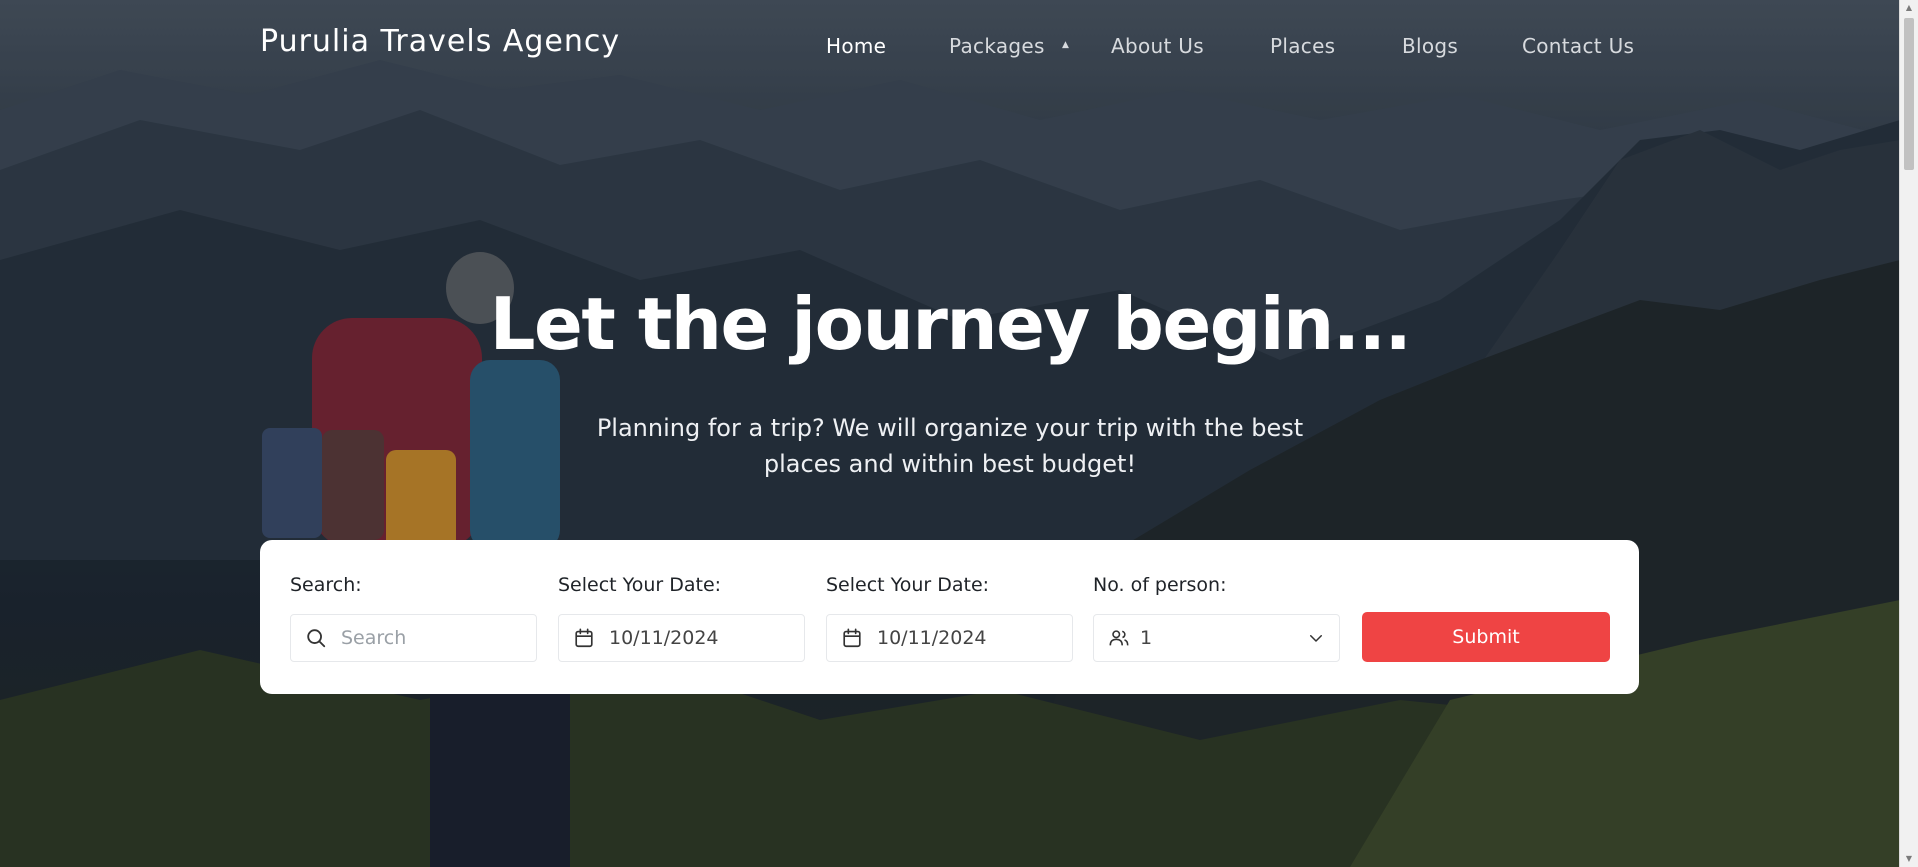 The height and width of the screenshot is (867, 1918). What do you see at coordinates (932, 638) in the screenshot?
I see `date-to-value: 10/11/2024` at bounding box center [932, 638].